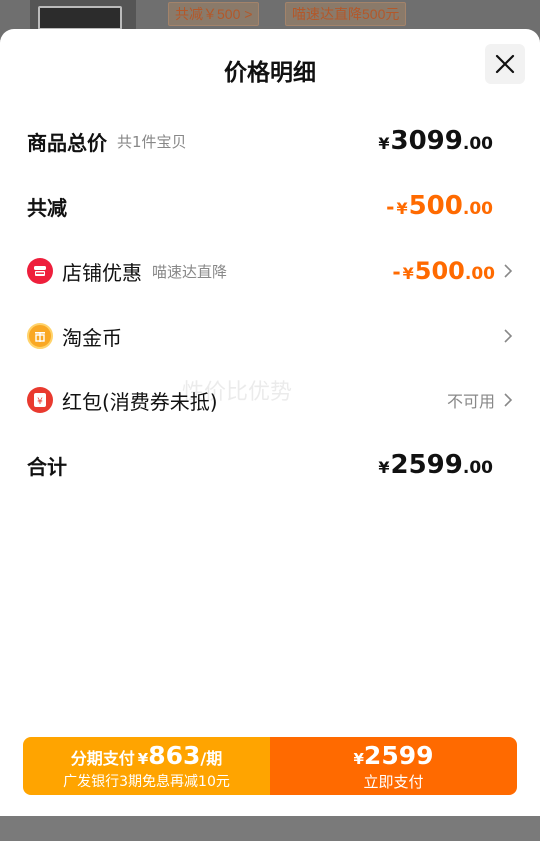 This screenshot has height=841, width=540. I want to click on goods-total-row: 商品总价 共1件宝贝 ¥ 3099 .00, so click(270, 141).